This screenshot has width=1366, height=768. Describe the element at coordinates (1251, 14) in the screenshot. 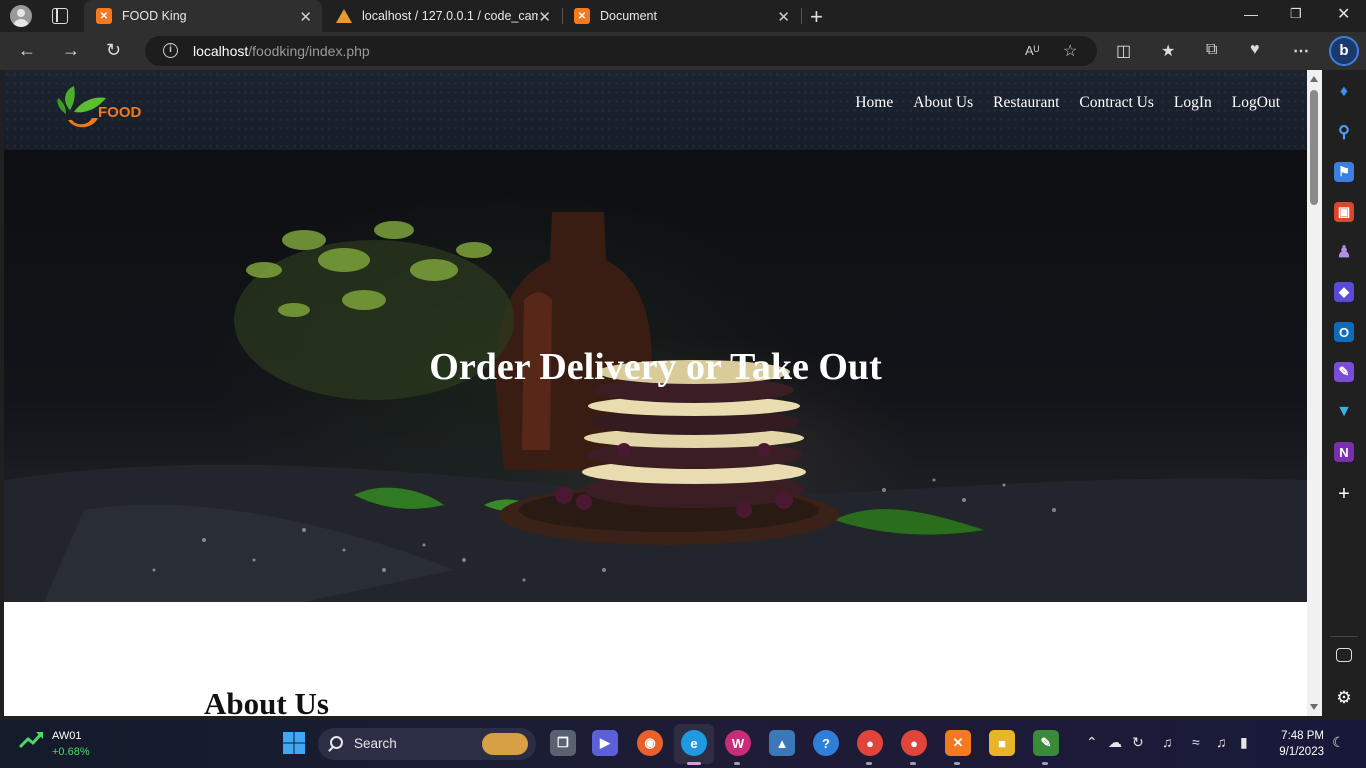

I see `minimize-icon: —` at that location.